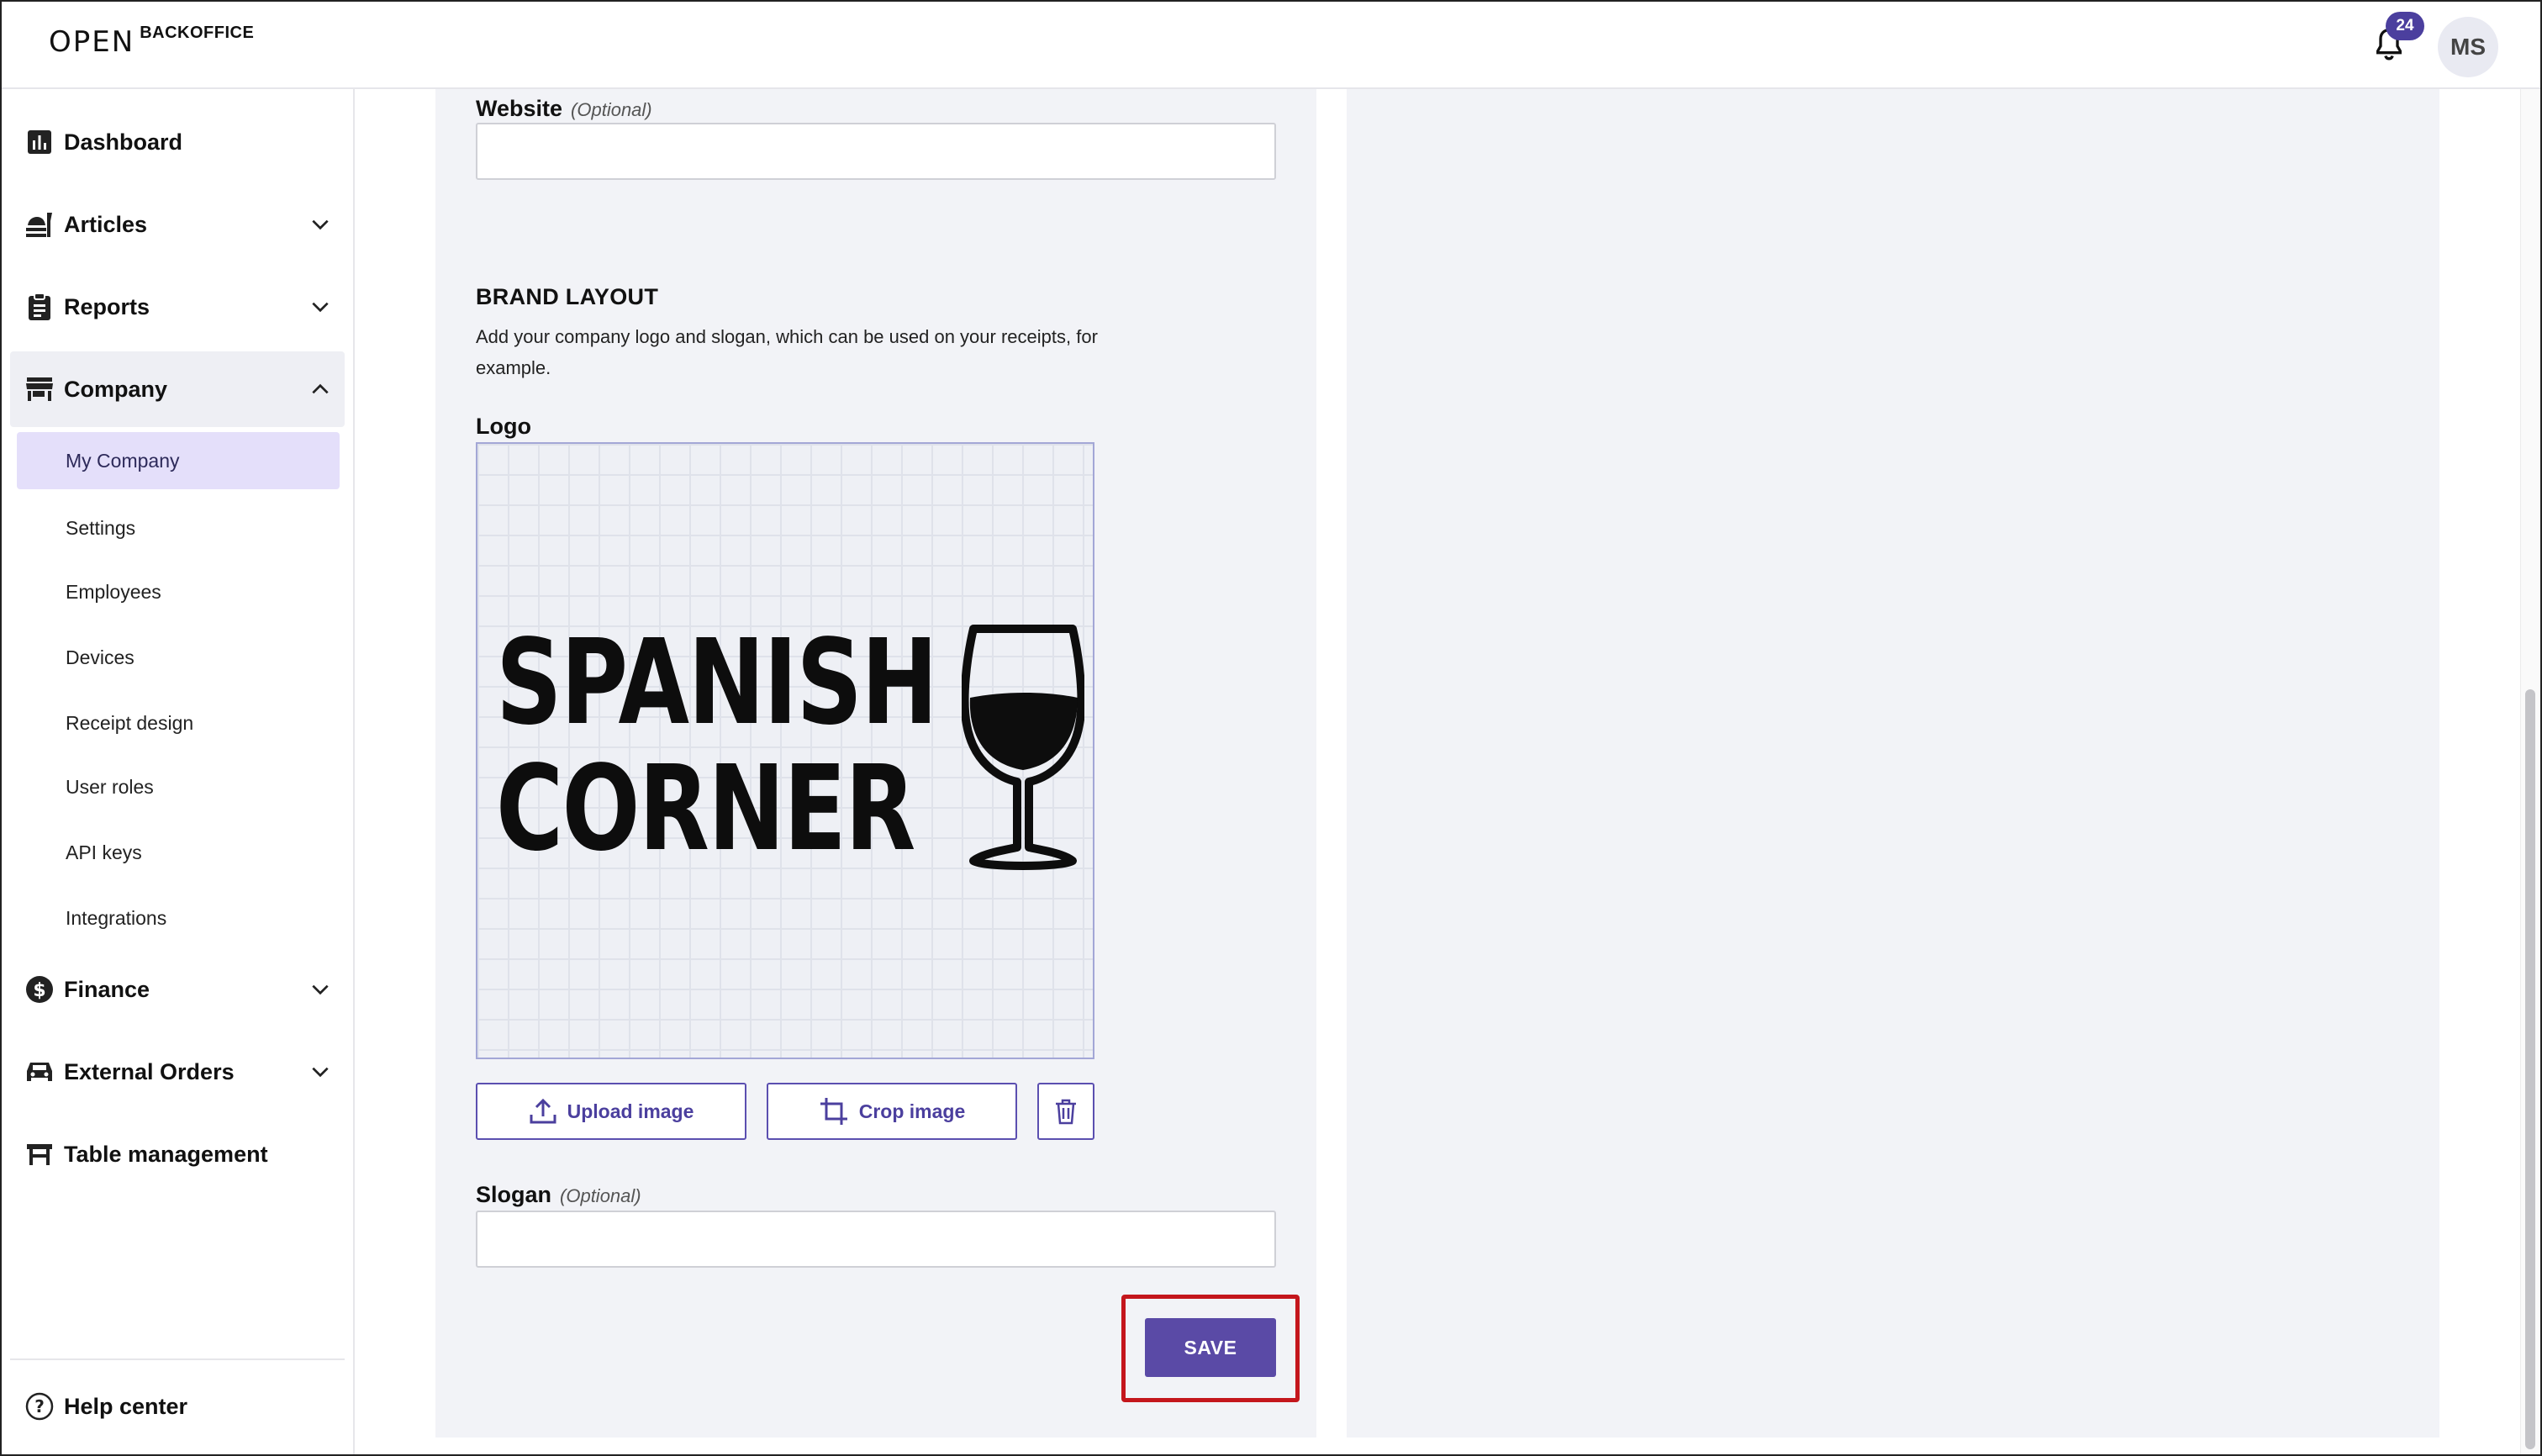 The image size is (2542, 1456). What do you see at coordinates (564, 109) in the screenshot?
I see `website-label: Website (Optional)` at bounding box center [564, 109].